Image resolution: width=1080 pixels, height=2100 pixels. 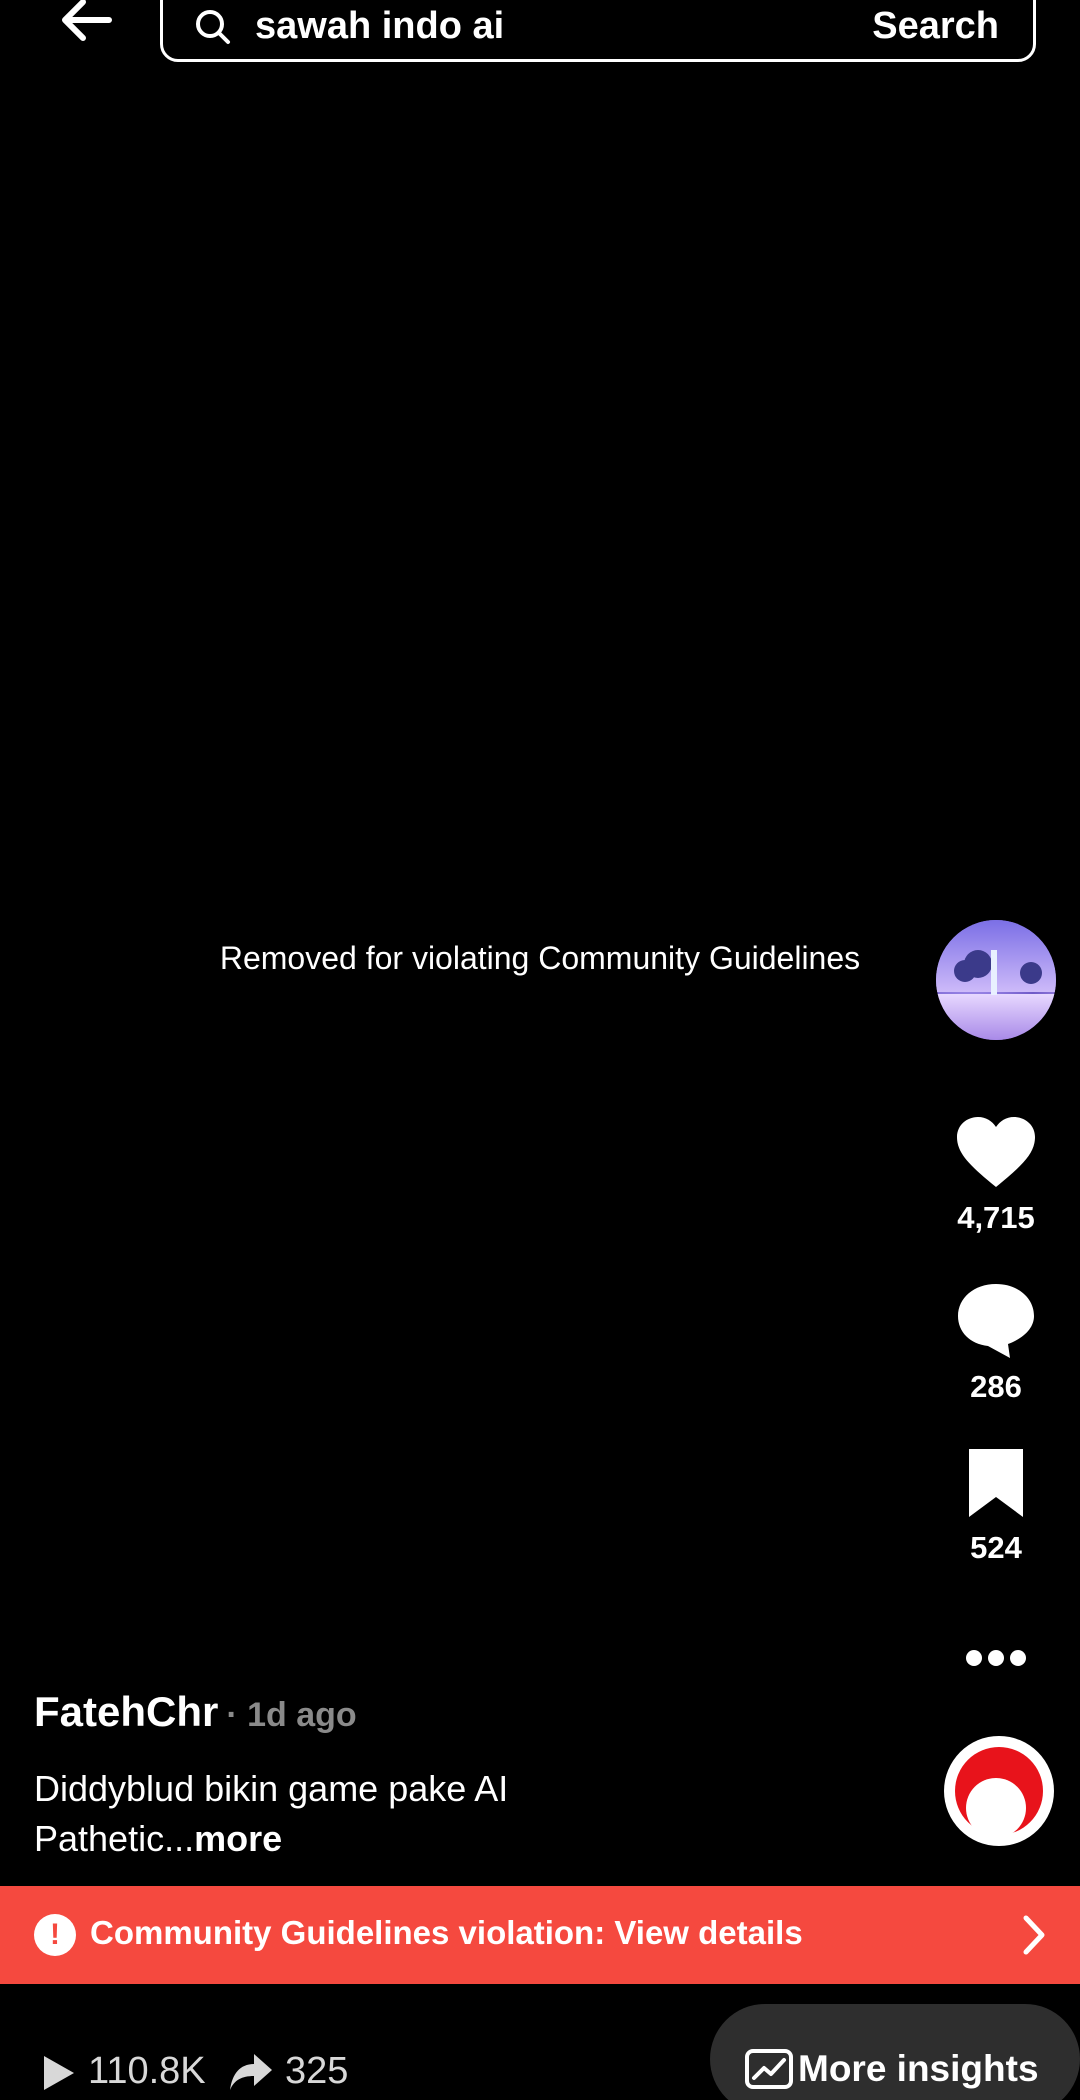 I want to click on view-count: 110.8K, so click(x=147, y=2071).